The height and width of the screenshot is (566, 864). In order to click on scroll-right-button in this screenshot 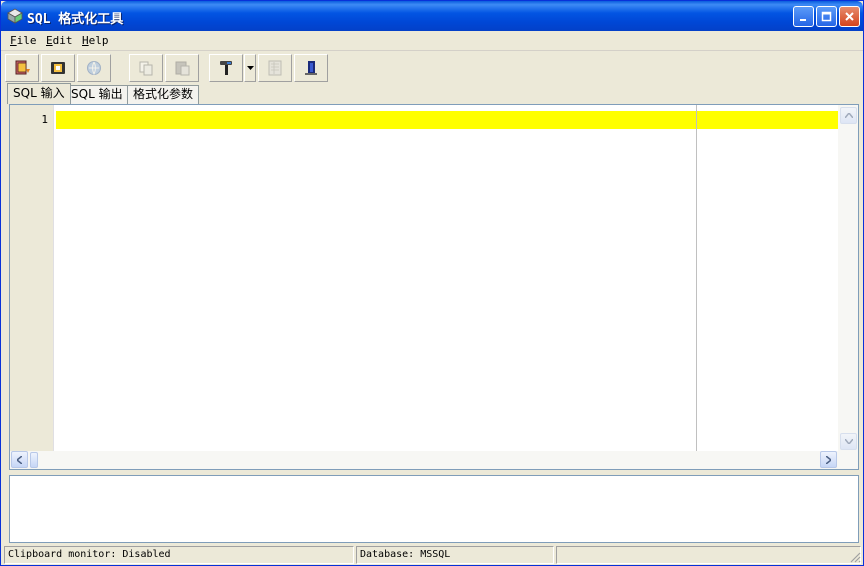, I will do `click(828, 459)`.